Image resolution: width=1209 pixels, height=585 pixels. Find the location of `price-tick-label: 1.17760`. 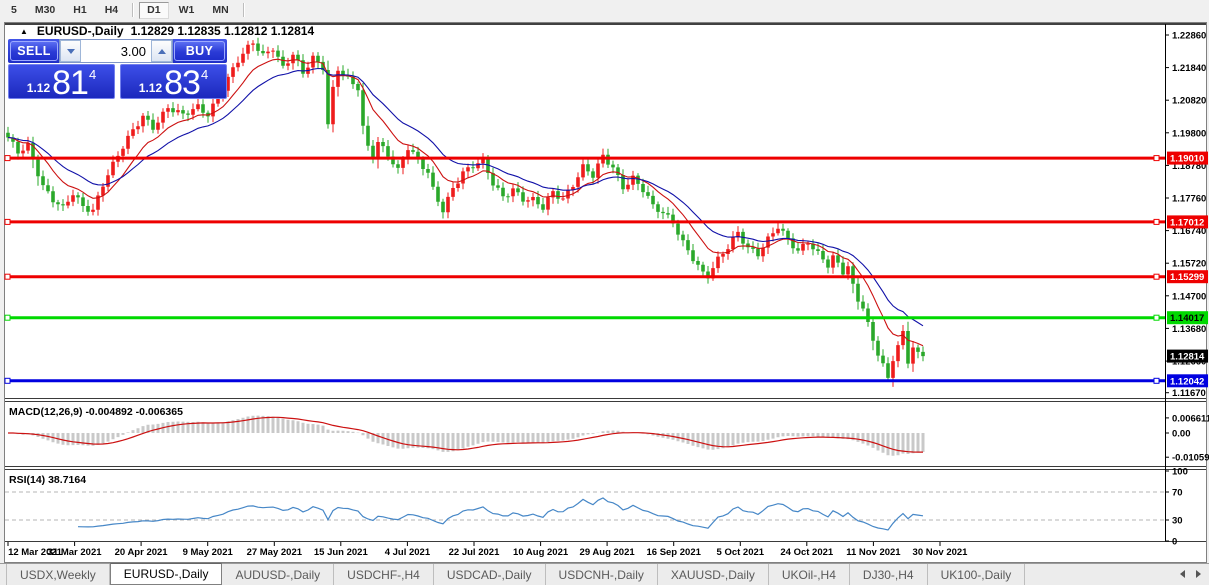

price-tick-label: 1.17760 is located at coordinates (1189, 199).